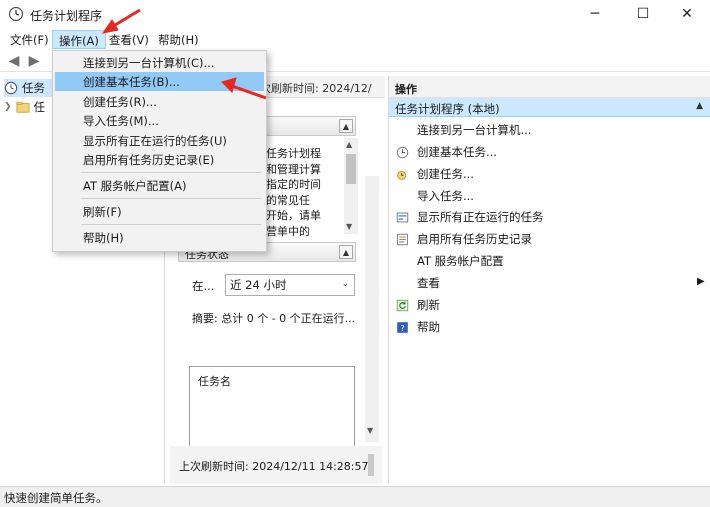 This screenshot has width=710, height=507. I want to click on annotation-arrow-create-basic-task, so click(244, 88).